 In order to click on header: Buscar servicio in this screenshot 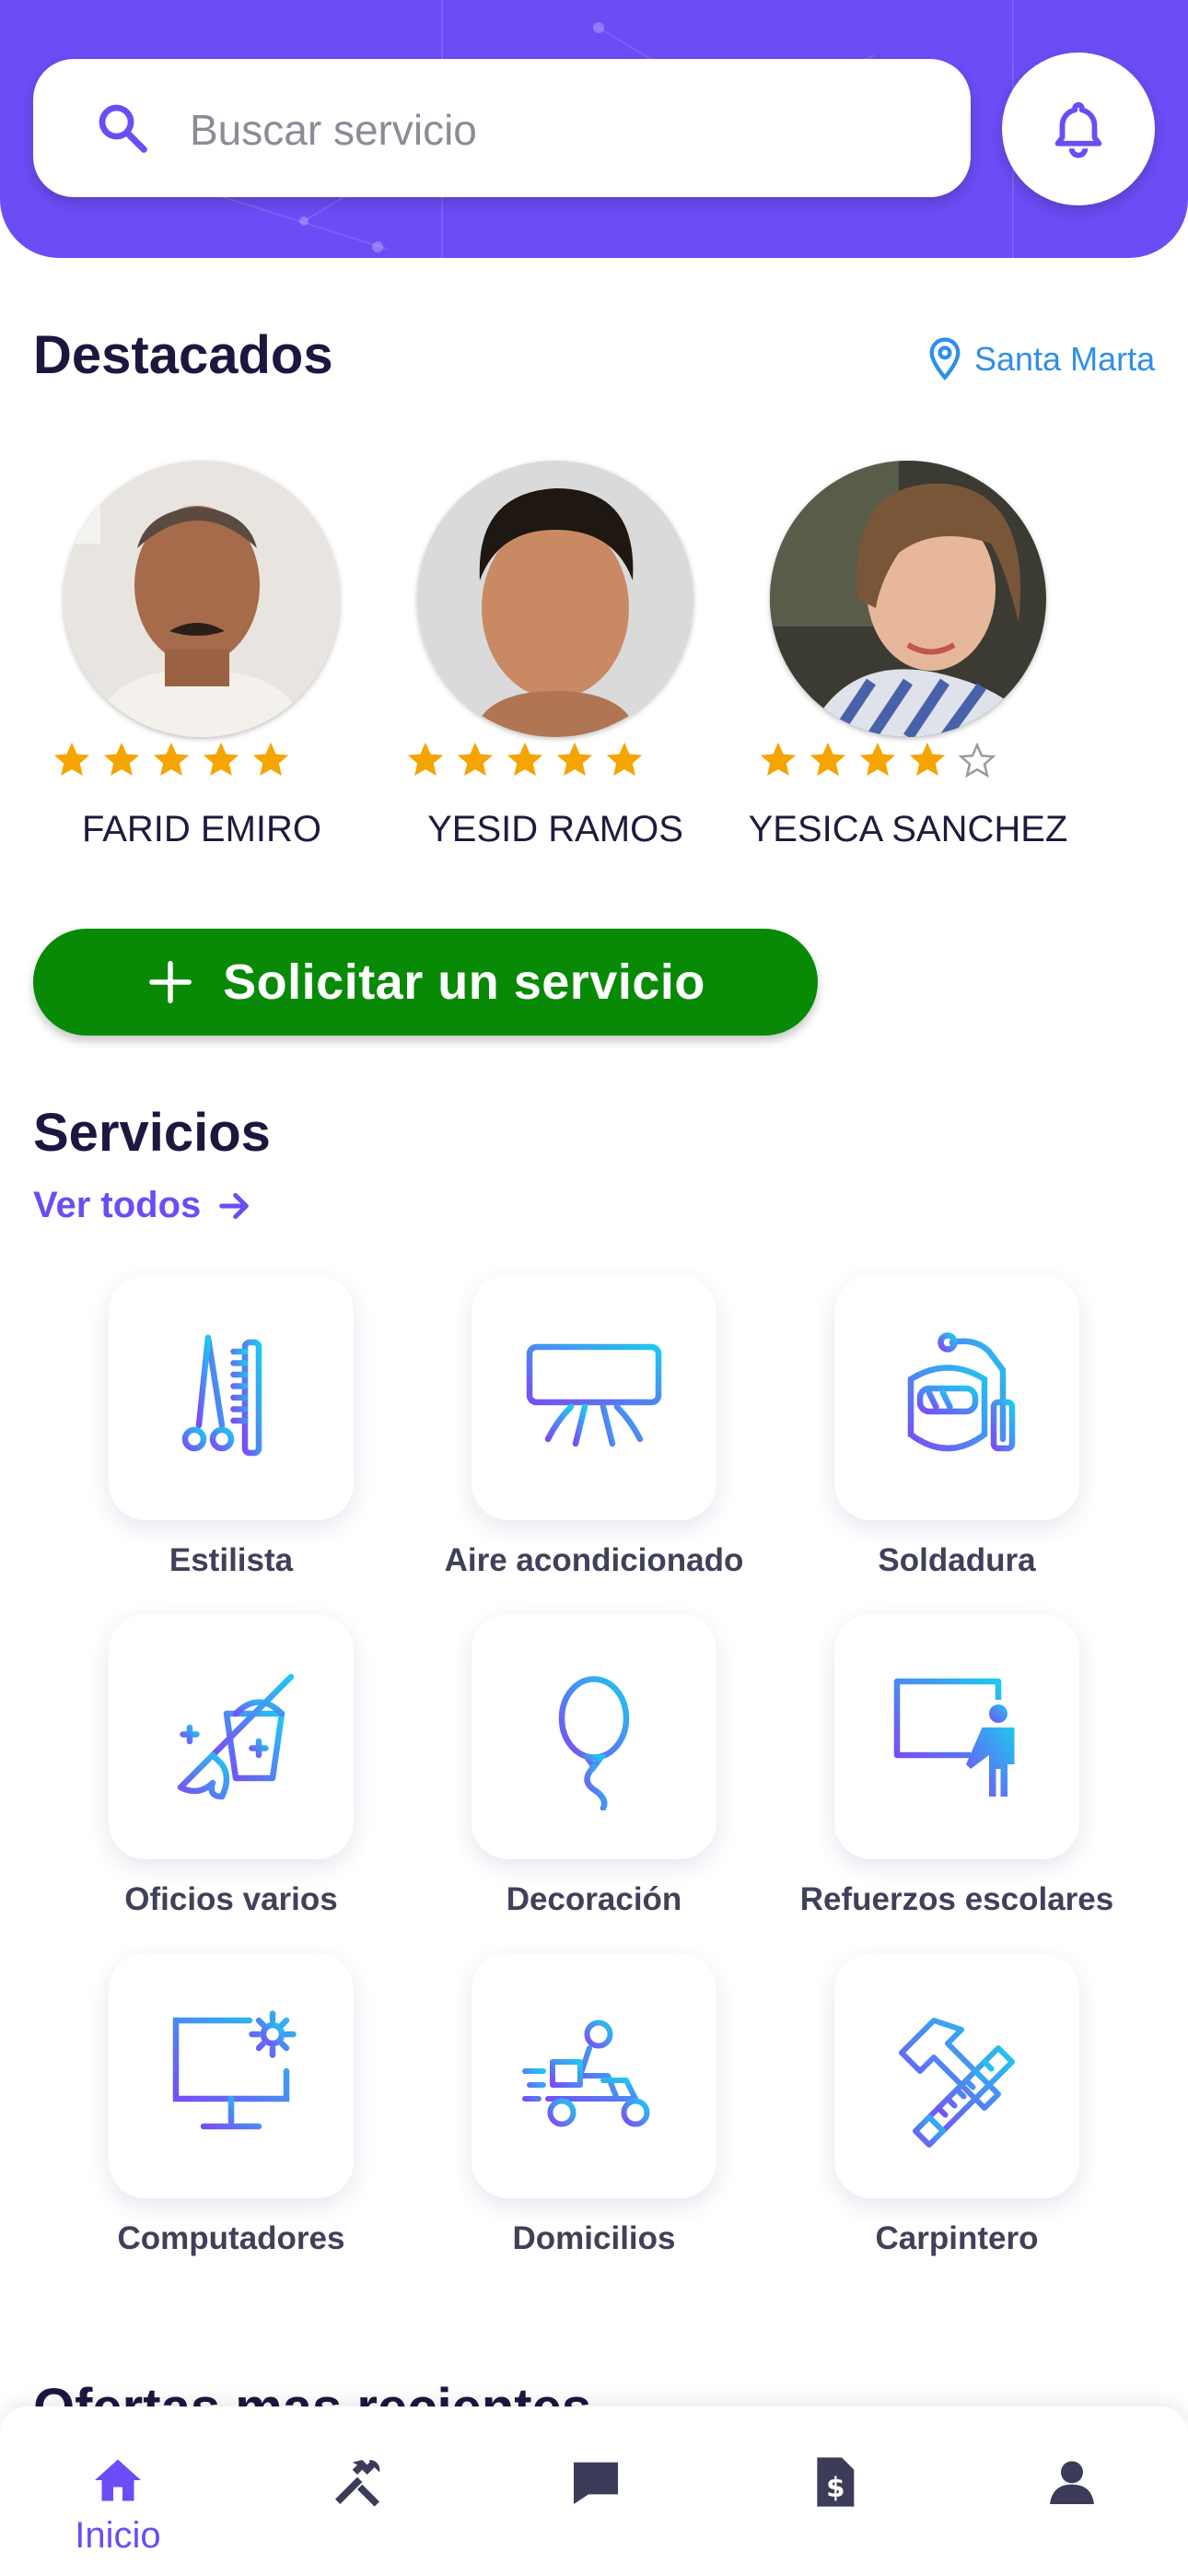, I will do `click(594, 129)`.